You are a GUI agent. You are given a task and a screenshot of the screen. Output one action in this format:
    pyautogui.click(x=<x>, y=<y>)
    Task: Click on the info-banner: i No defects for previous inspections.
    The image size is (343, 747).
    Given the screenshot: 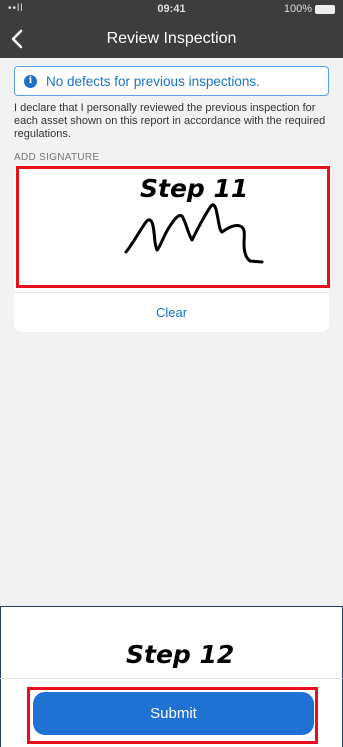 What is the action you would take?
    pyautogui.click(x=171, y=81)
    